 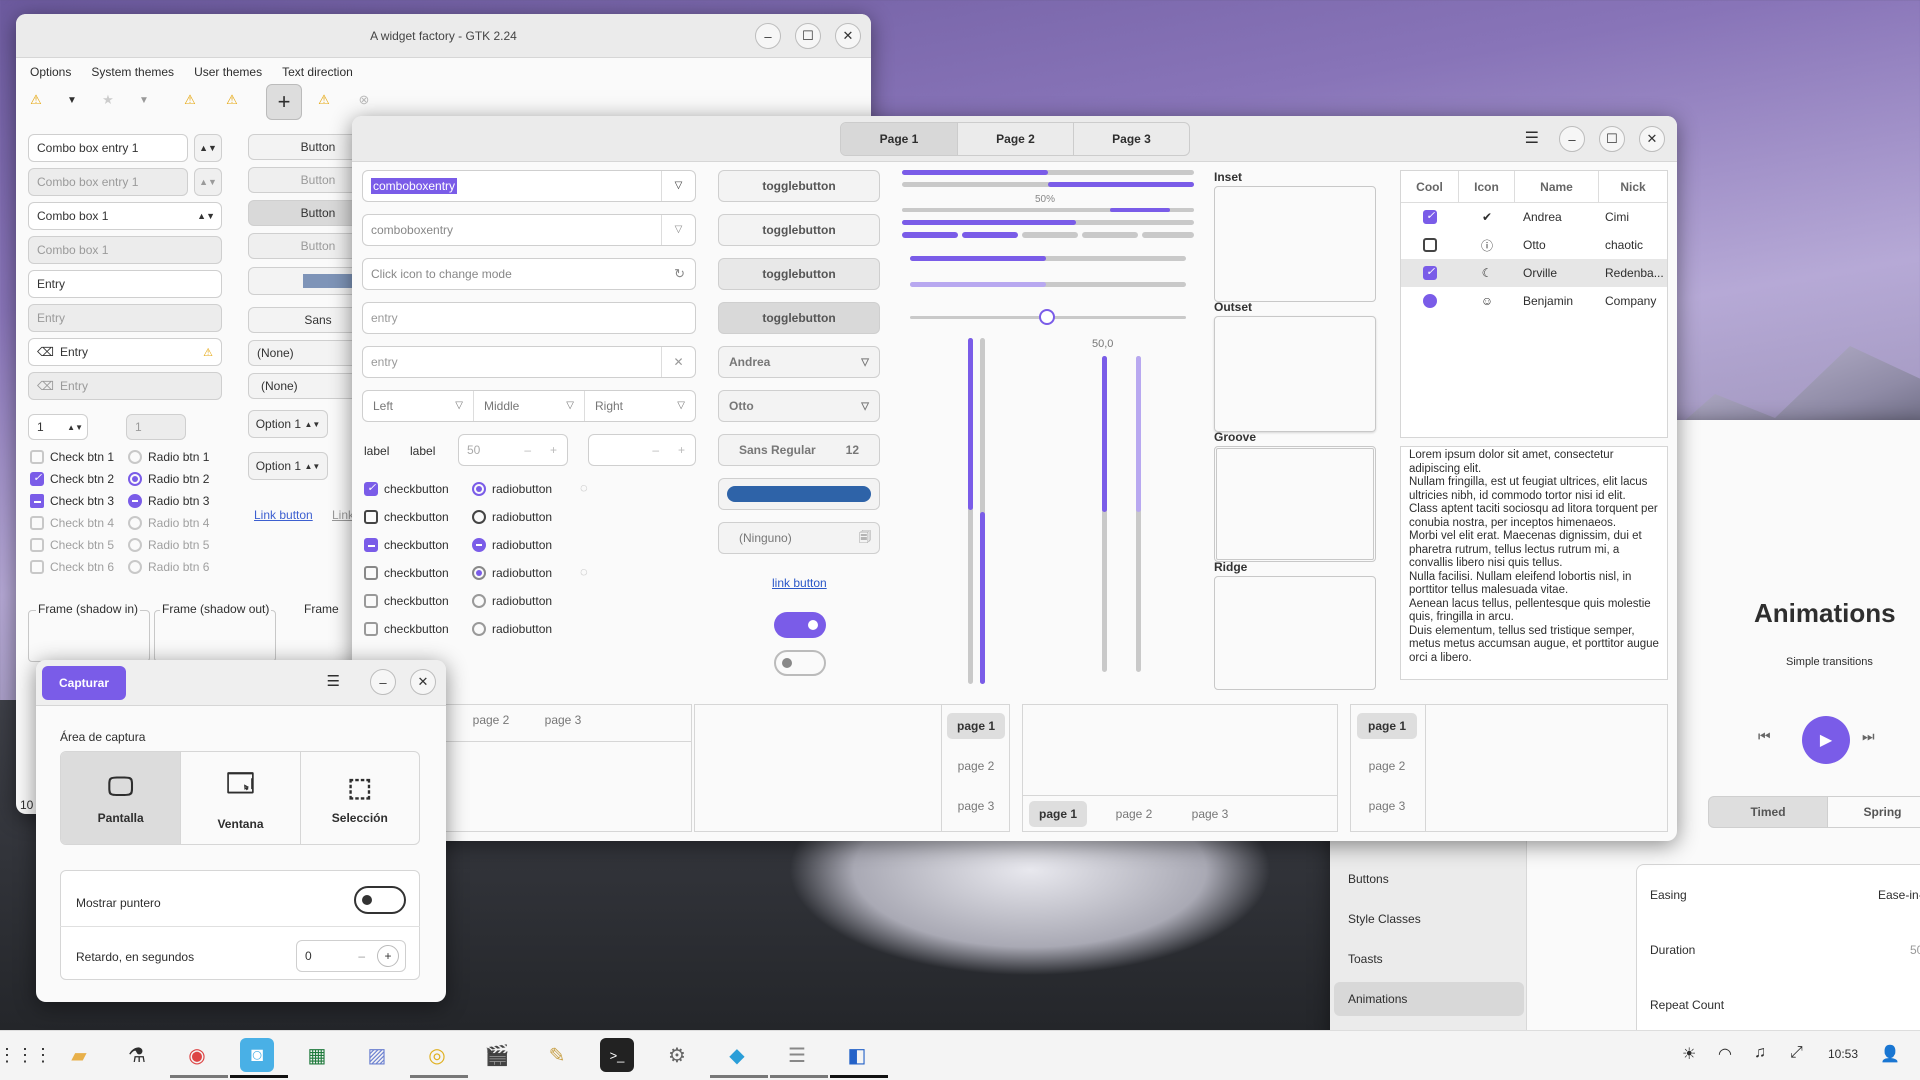 What do you see at coordinates (808, 36) in the screenshot?
I see `maximize-icon: ☐` at bounding box center [808, 36].